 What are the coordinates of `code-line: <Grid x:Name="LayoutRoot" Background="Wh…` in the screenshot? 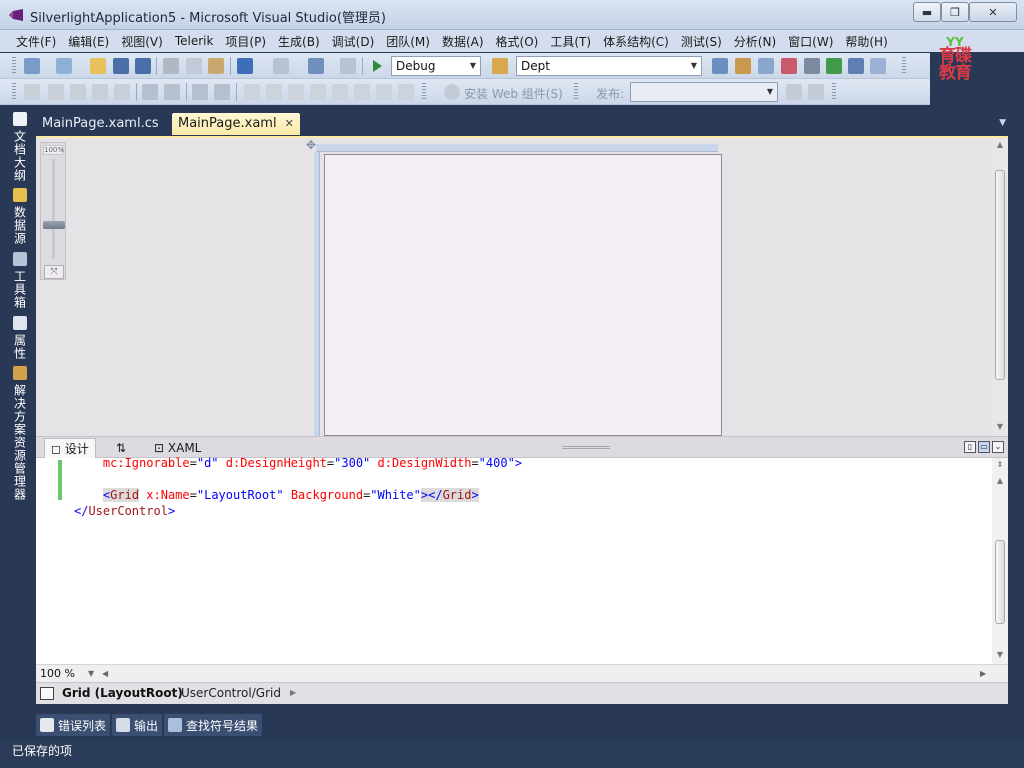 It's located at (276, 495).